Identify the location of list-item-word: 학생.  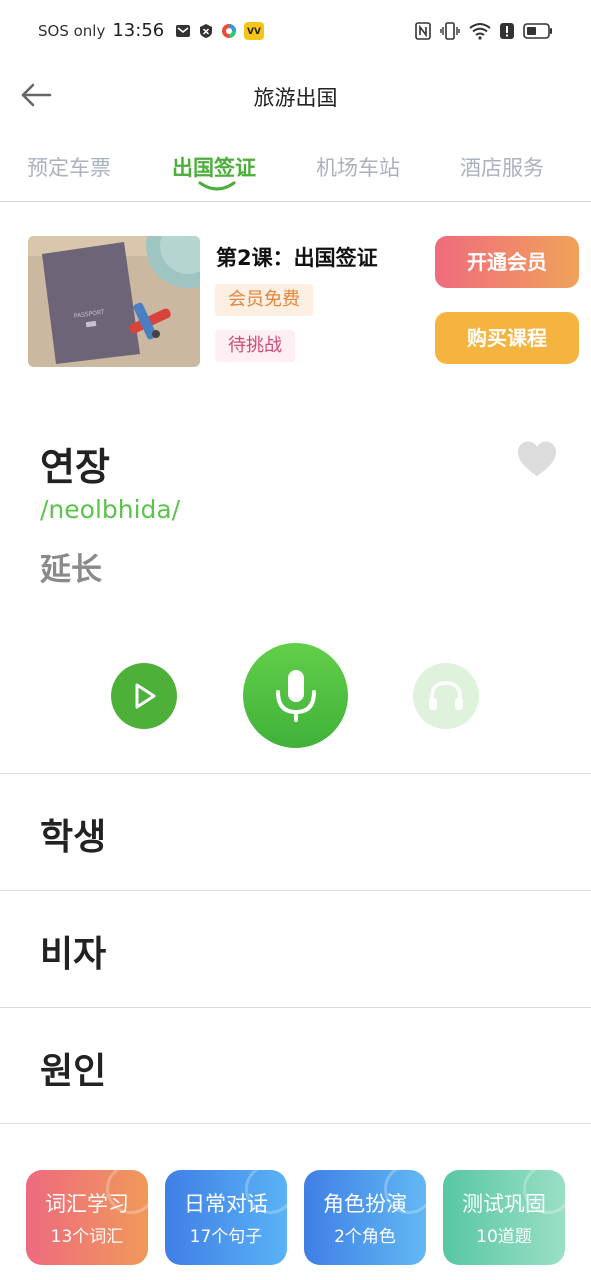
(73, 837).